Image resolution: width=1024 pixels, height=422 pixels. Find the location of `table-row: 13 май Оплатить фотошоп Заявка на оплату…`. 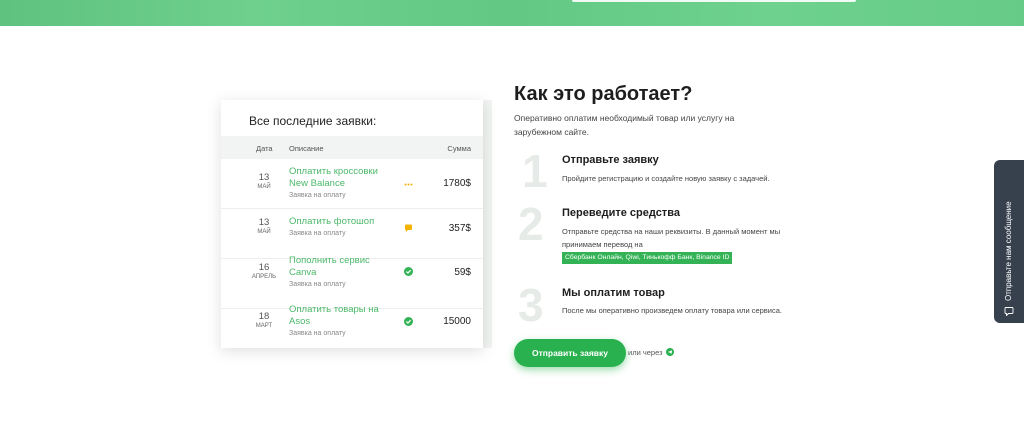

table-row: 13 май Оплатить фотошоп Заявка на оплату… is located at coordinates (352, 234).